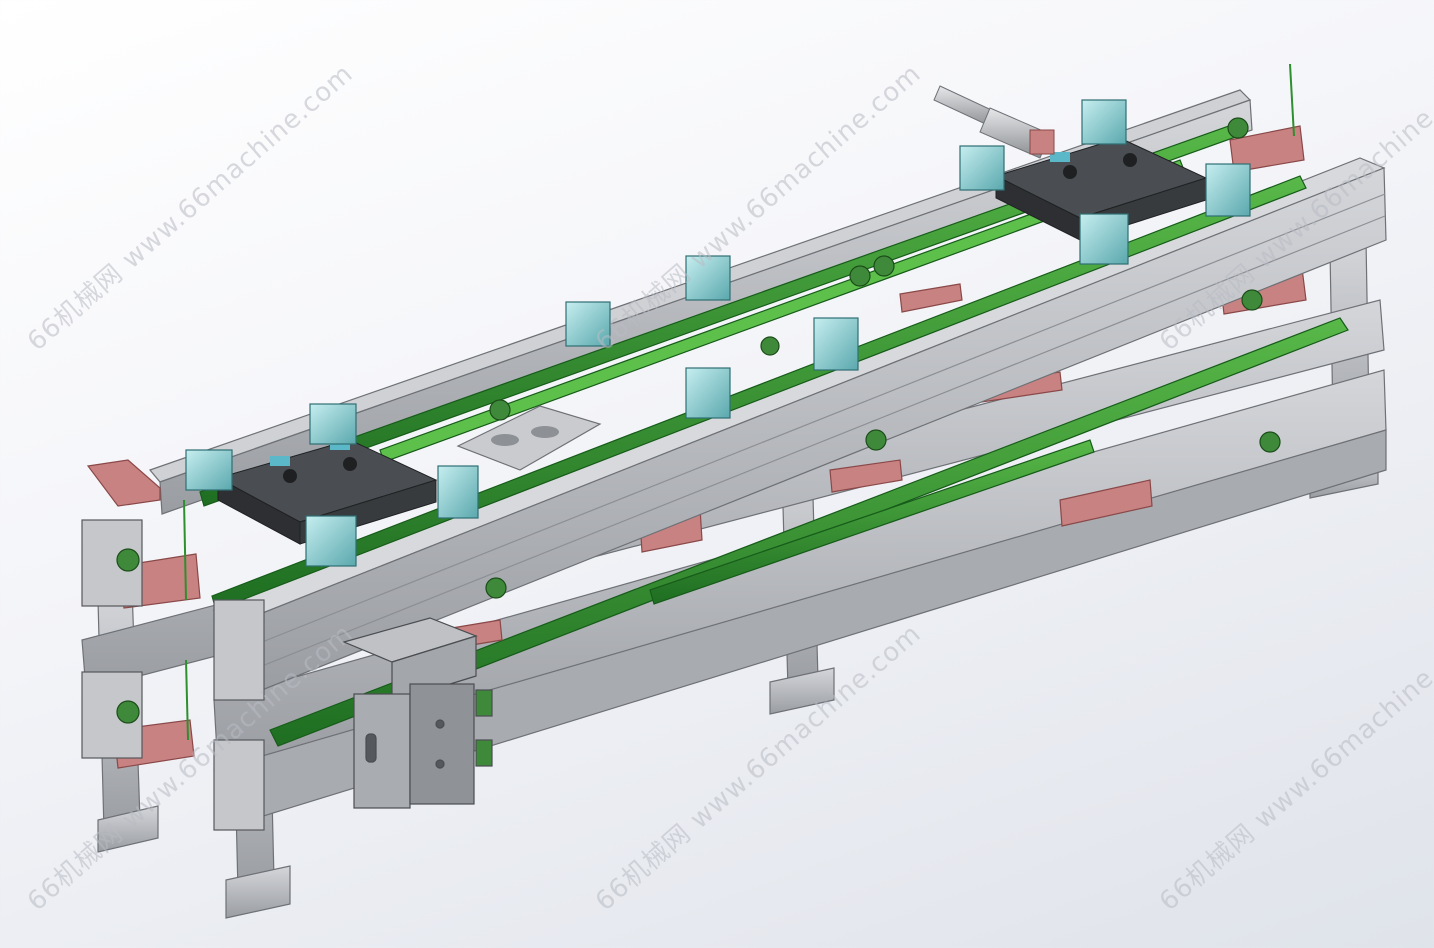 Image resolution: width=1434 pixels, height=948 pixels. What do you see at coordinates (382, 751) in the screenshot?
I see `slide-body` at bounding box center [382, 751].